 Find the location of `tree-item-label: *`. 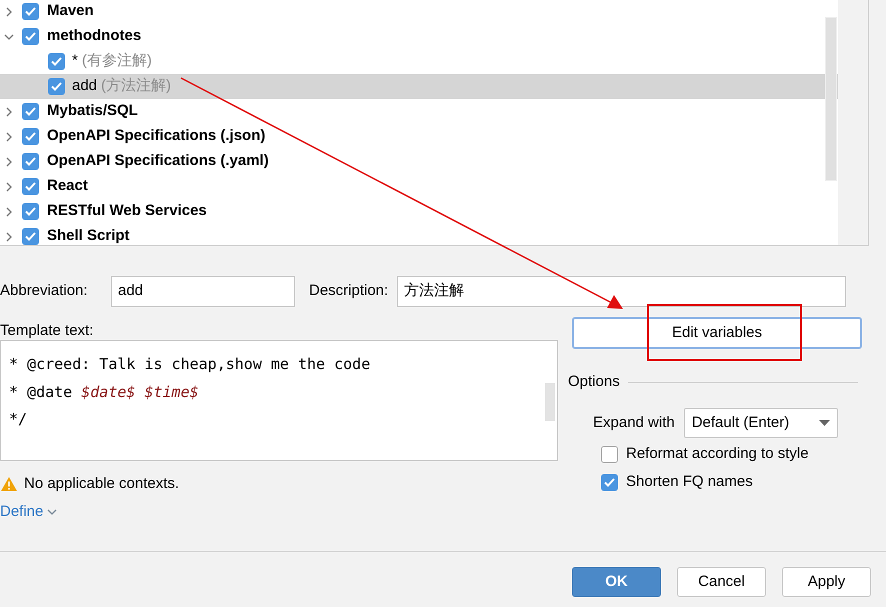

tree-item-label: * is located at coordinates (75, 61).